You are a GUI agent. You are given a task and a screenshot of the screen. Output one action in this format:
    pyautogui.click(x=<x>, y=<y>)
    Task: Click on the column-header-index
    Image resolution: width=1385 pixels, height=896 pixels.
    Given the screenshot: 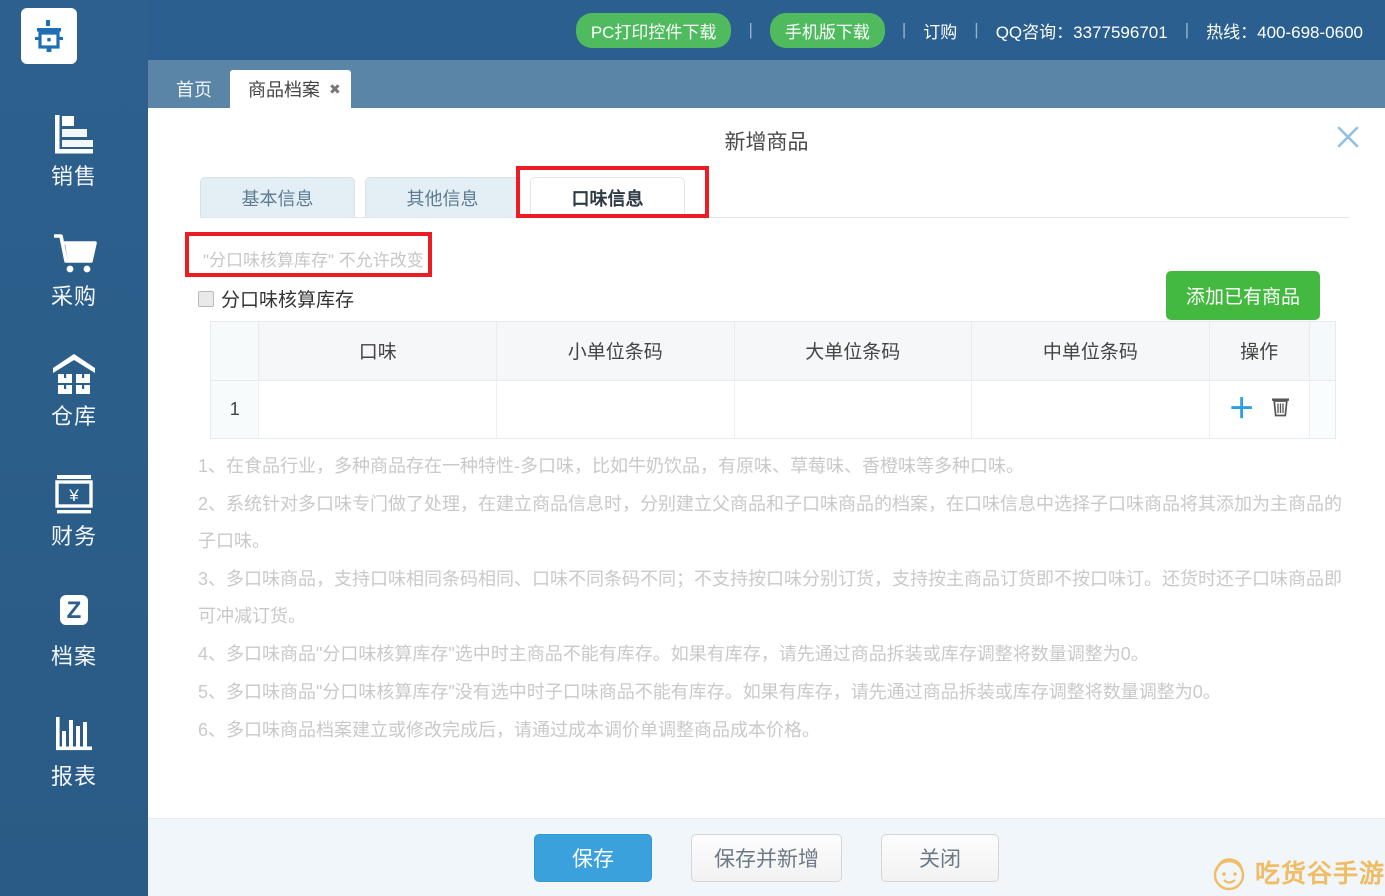 What is the action you would take?
    pyautogui.click(x=235, y=351)
    